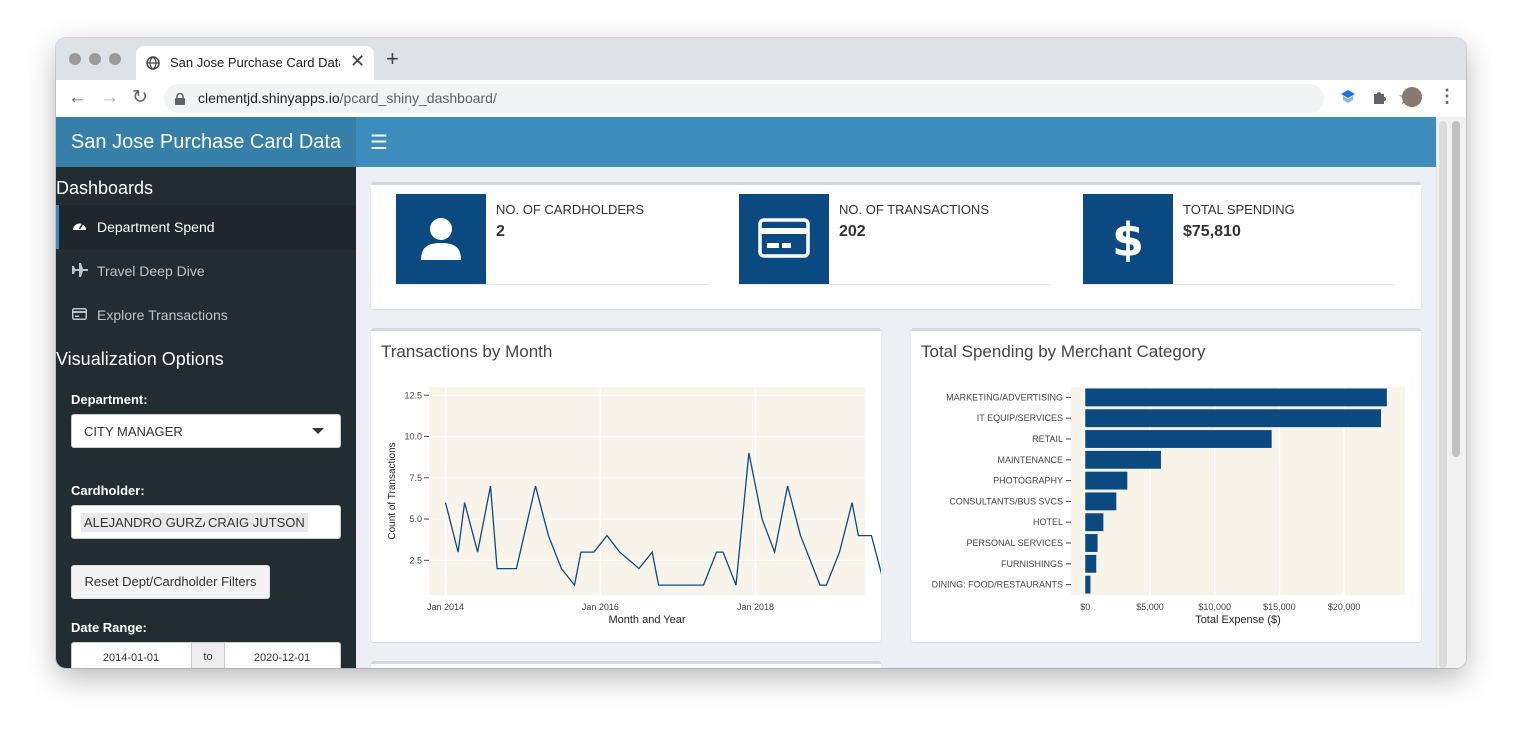 The image size is (1522, 743). Describe the element at coordinates (77, 98) in the screenshot. I see `back-button: ←` at that location.